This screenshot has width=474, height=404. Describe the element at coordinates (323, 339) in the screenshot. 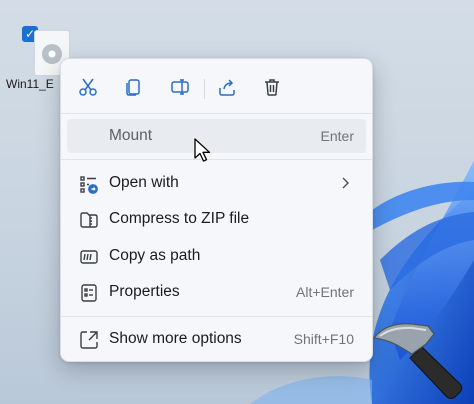

I see `menu-item-shortcut: Shift+F10` at that location.